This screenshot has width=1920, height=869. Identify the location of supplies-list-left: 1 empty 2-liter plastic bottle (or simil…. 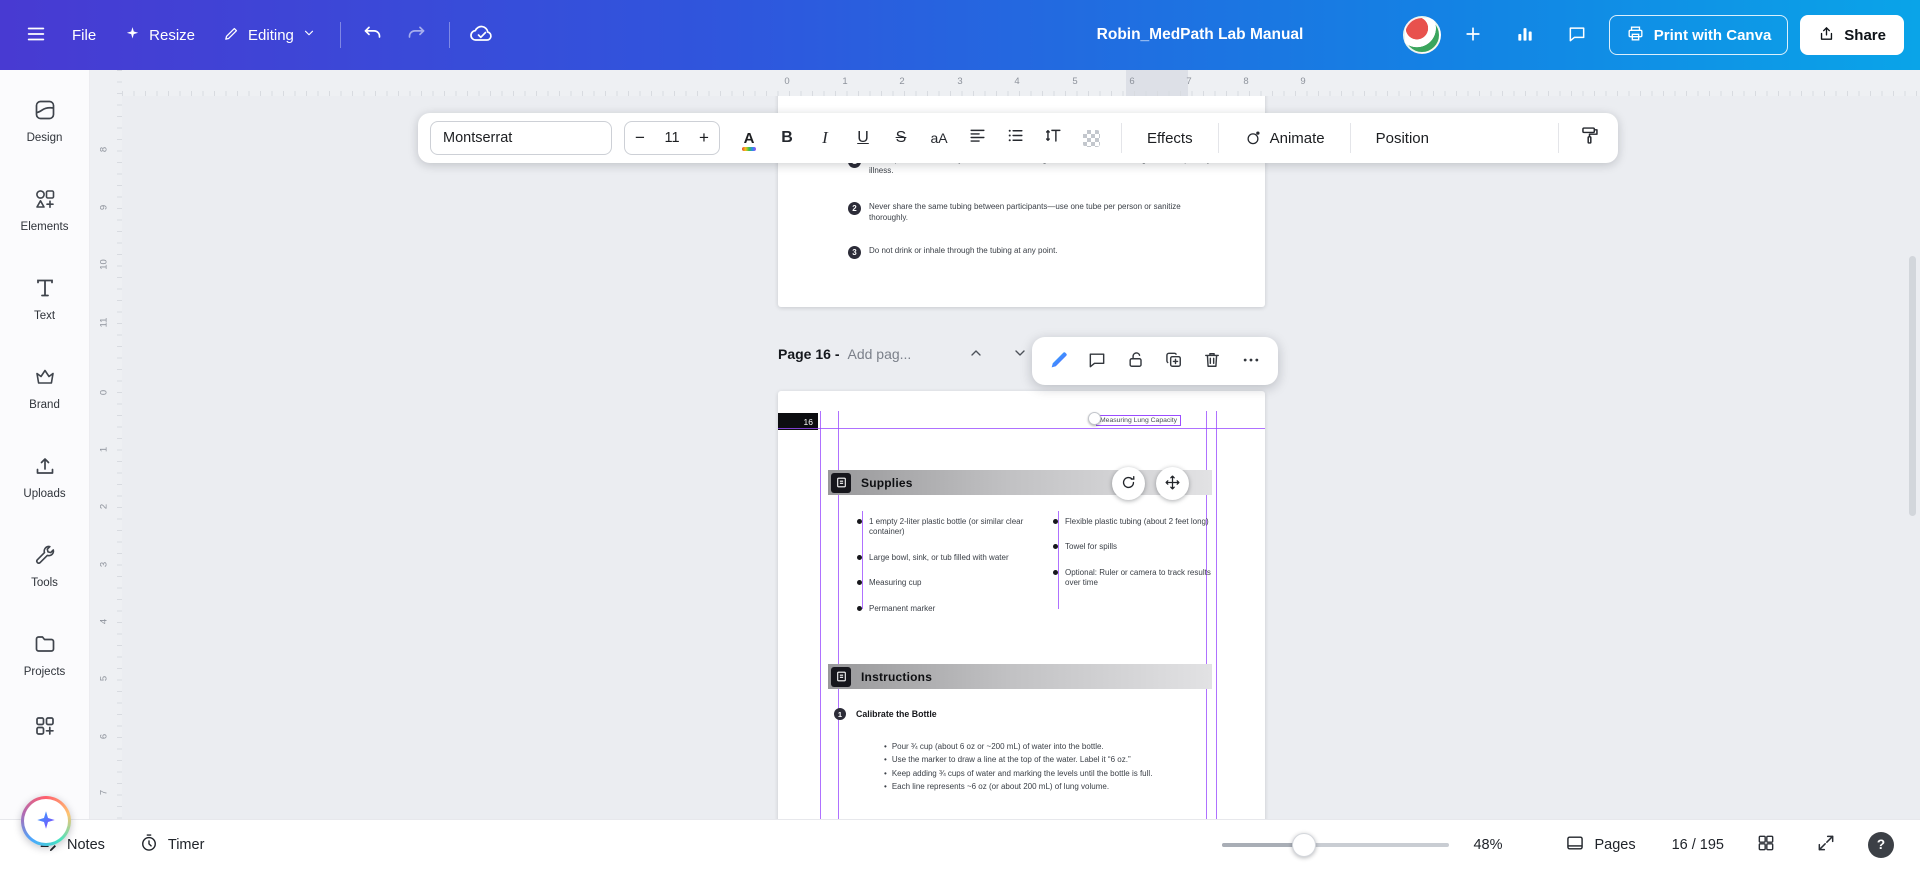
(942, 565).